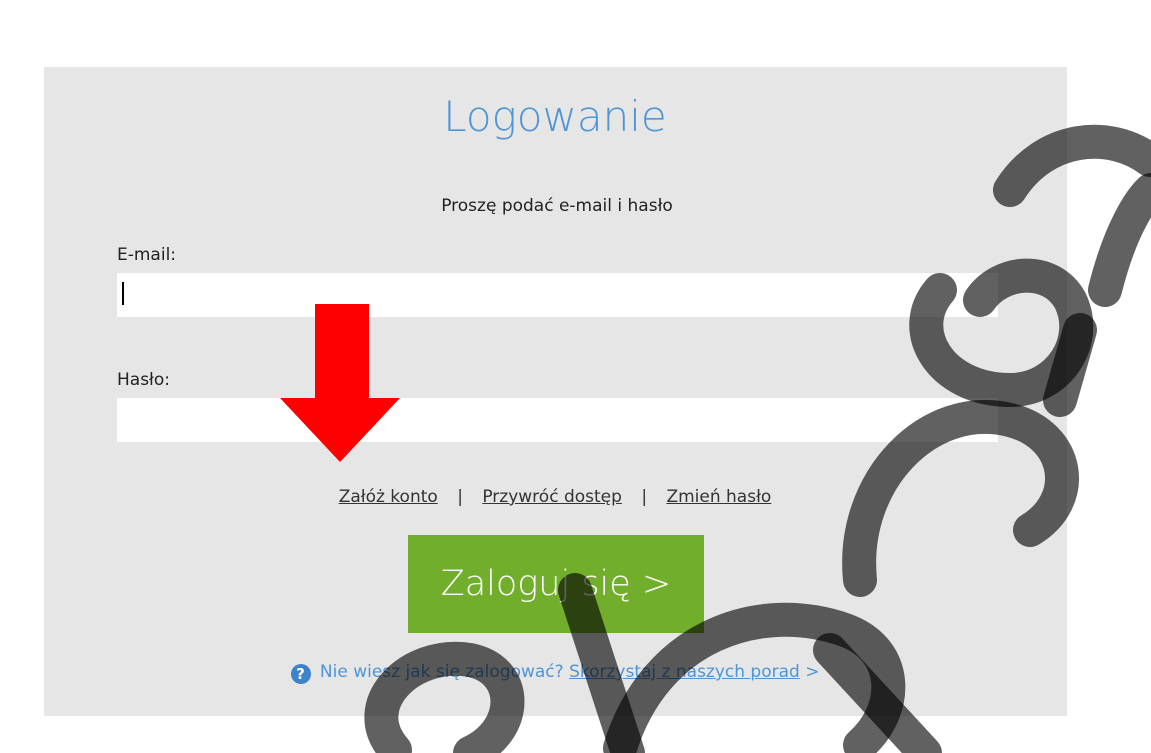 The height and width of the screenshot is (753, 1151). What do you see at coordinates (300, 674) in the screenshot?
I see `question-circle-icon: ?` at bounding box center [300, 674].